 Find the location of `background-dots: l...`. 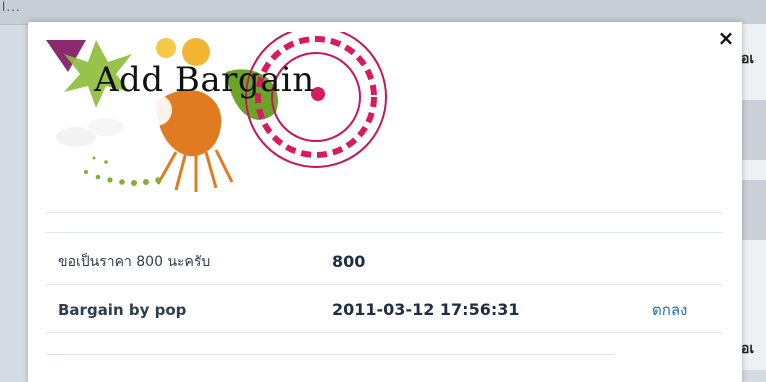

background-dots: l... is located at coordinates (11, 7).